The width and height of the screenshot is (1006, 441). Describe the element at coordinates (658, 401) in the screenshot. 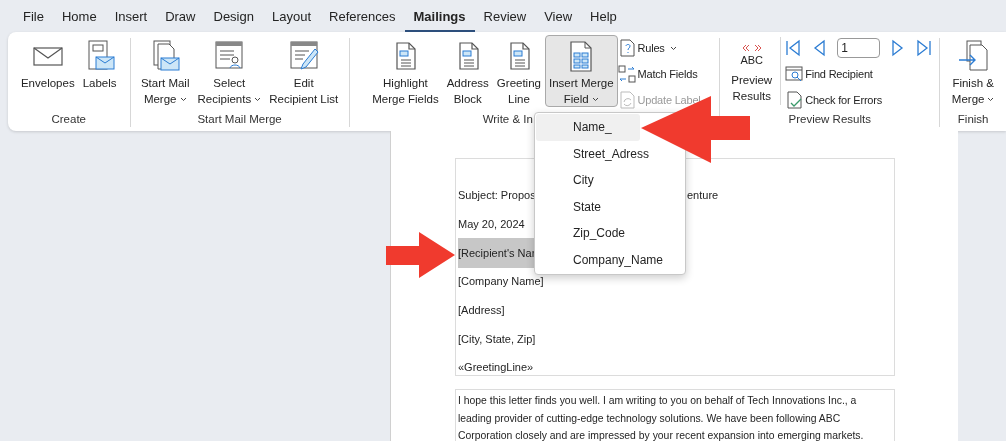

I see `paragraph-line: I hope this letter finds you well. I am writing to you on behalf of Tech Innovations Inc., a` at that location.